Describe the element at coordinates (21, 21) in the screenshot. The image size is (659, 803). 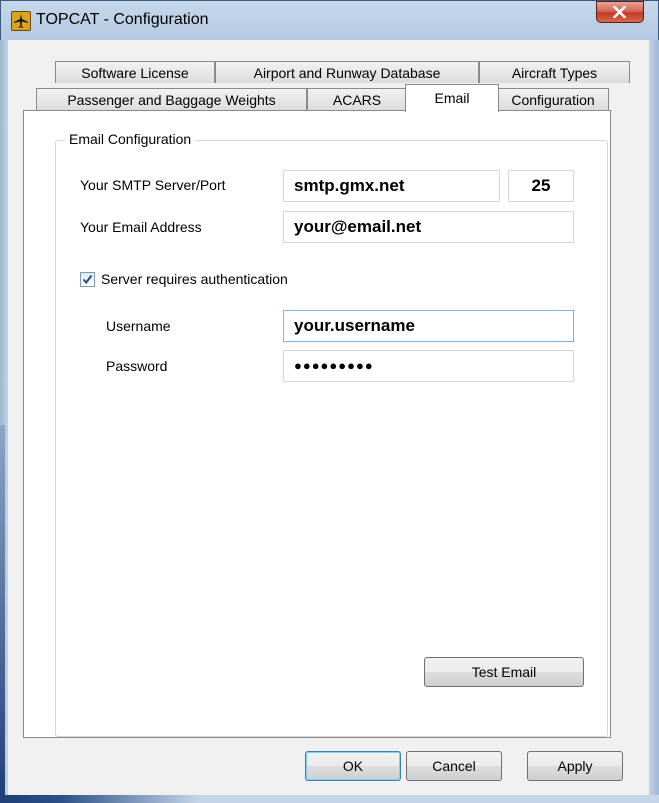
I see `airplane-icon` at that location.